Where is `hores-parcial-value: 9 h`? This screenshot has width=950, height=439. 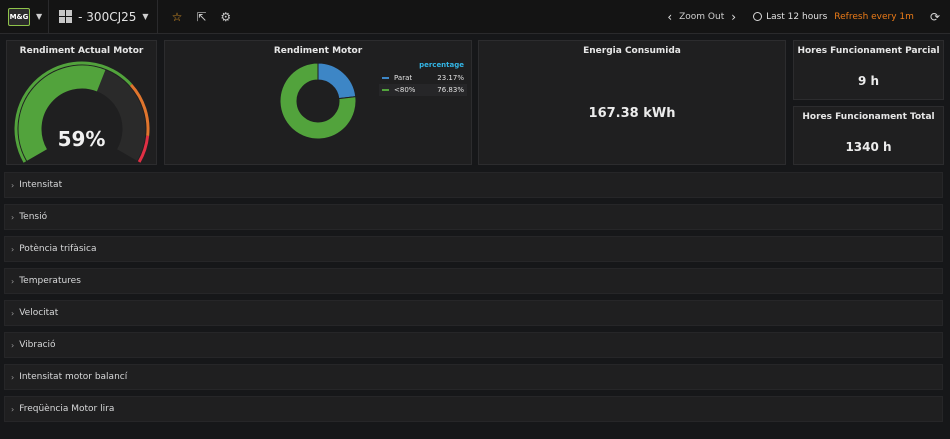 hores-parcial-value: 9 h is located at coordinates (868, 81).